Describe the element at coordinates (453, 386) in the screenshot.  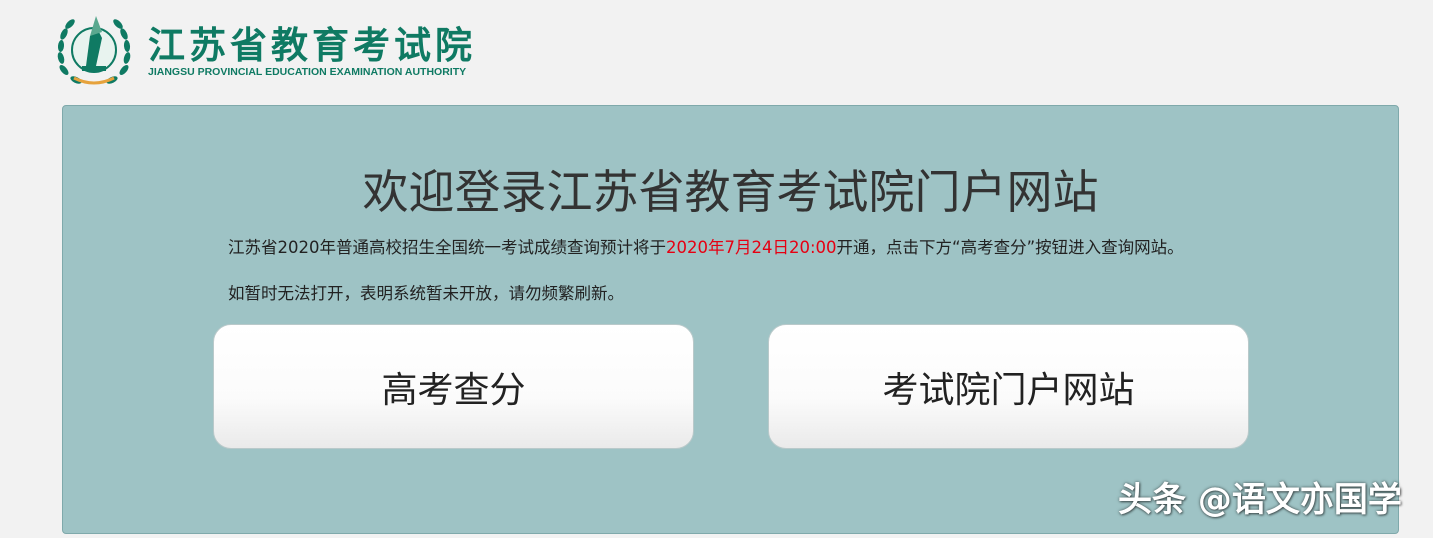
I see `score-query-button: 高考查分` at that location.